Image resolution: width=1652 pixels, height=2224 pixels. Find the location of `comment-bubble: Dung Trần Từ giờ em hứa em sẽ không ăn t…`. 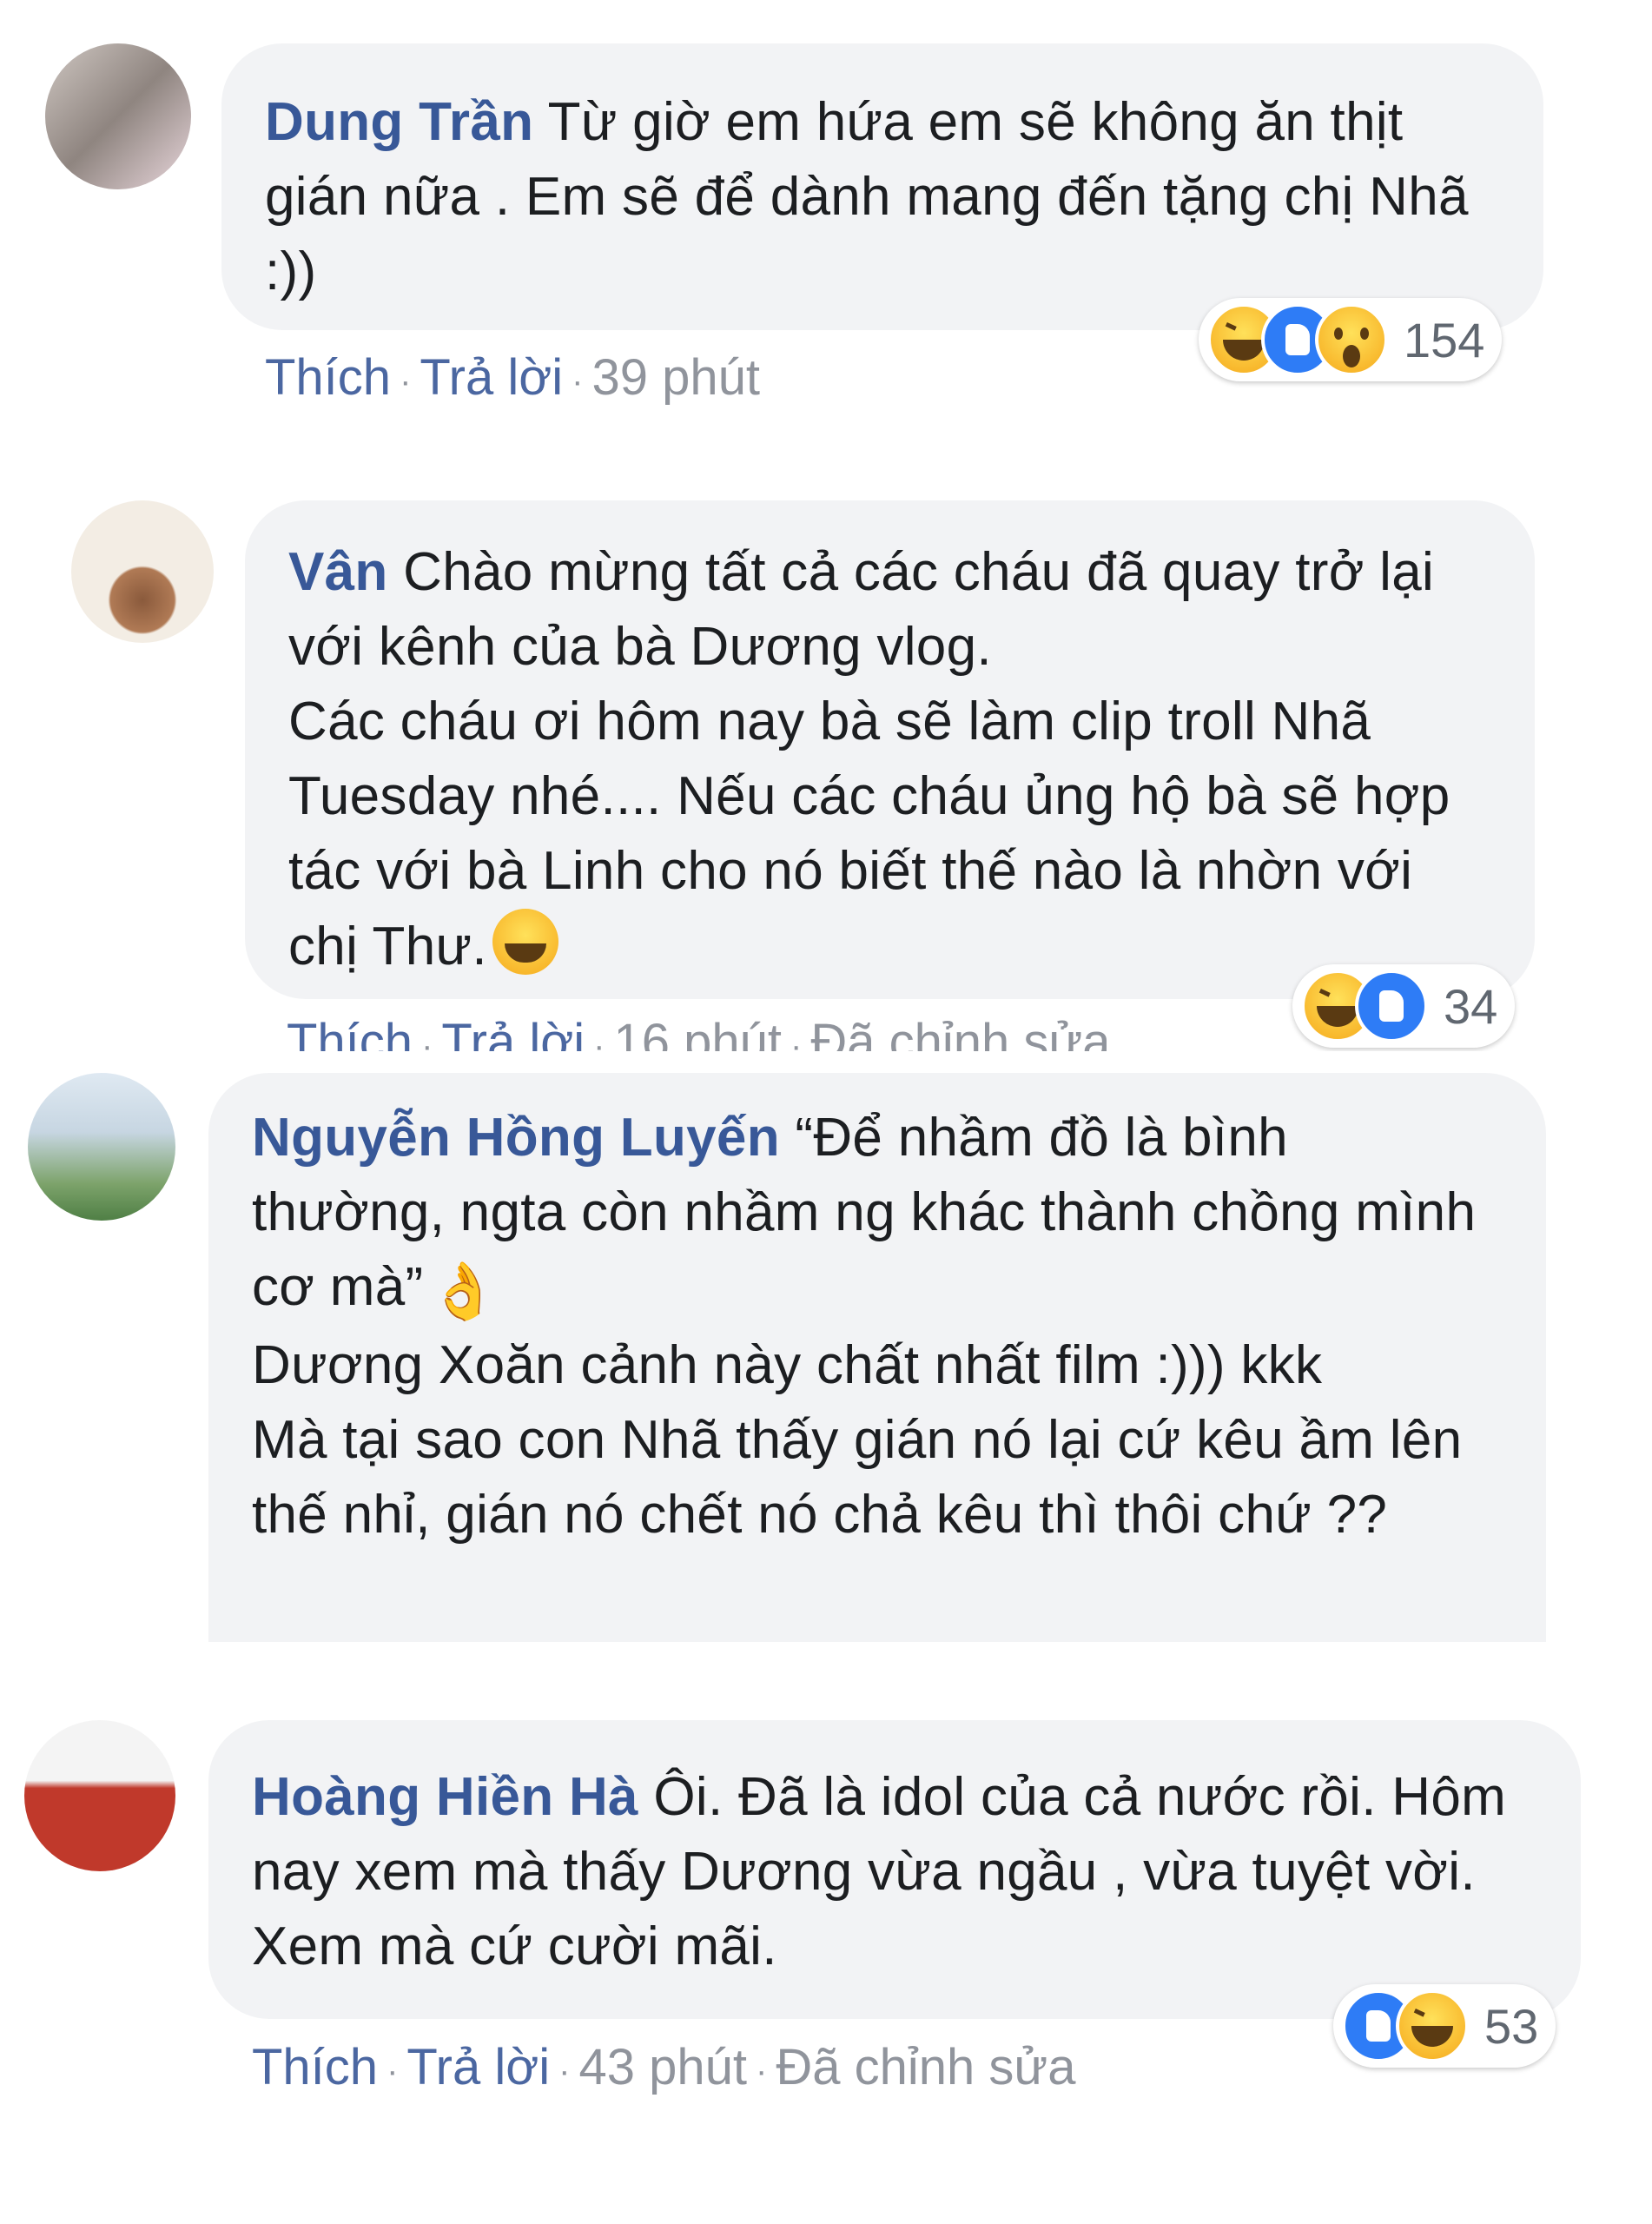

comment-bubble: Dung Trần Từ giờ em hứa em sẽ không ăn t… is located at coordinates (882, 186).